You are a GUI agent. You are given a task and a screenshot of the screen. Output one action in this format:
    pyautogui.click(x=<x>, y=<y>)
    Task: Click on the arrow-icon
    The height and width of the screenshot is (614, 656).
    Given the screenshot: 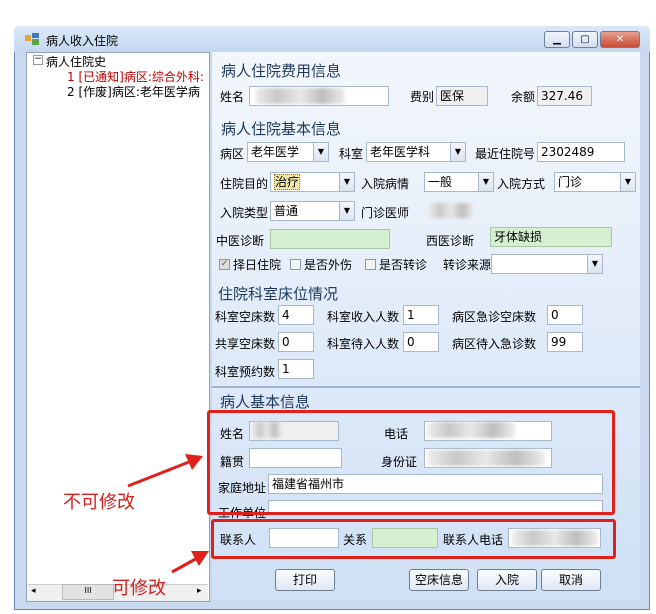 What is the action you would take?
    pyautogui.click(x=168, y=514)
    